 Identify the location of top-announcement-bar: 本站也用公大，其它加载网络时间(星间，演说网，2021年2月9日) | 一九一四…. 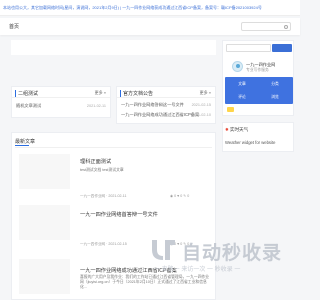
(150, 8).